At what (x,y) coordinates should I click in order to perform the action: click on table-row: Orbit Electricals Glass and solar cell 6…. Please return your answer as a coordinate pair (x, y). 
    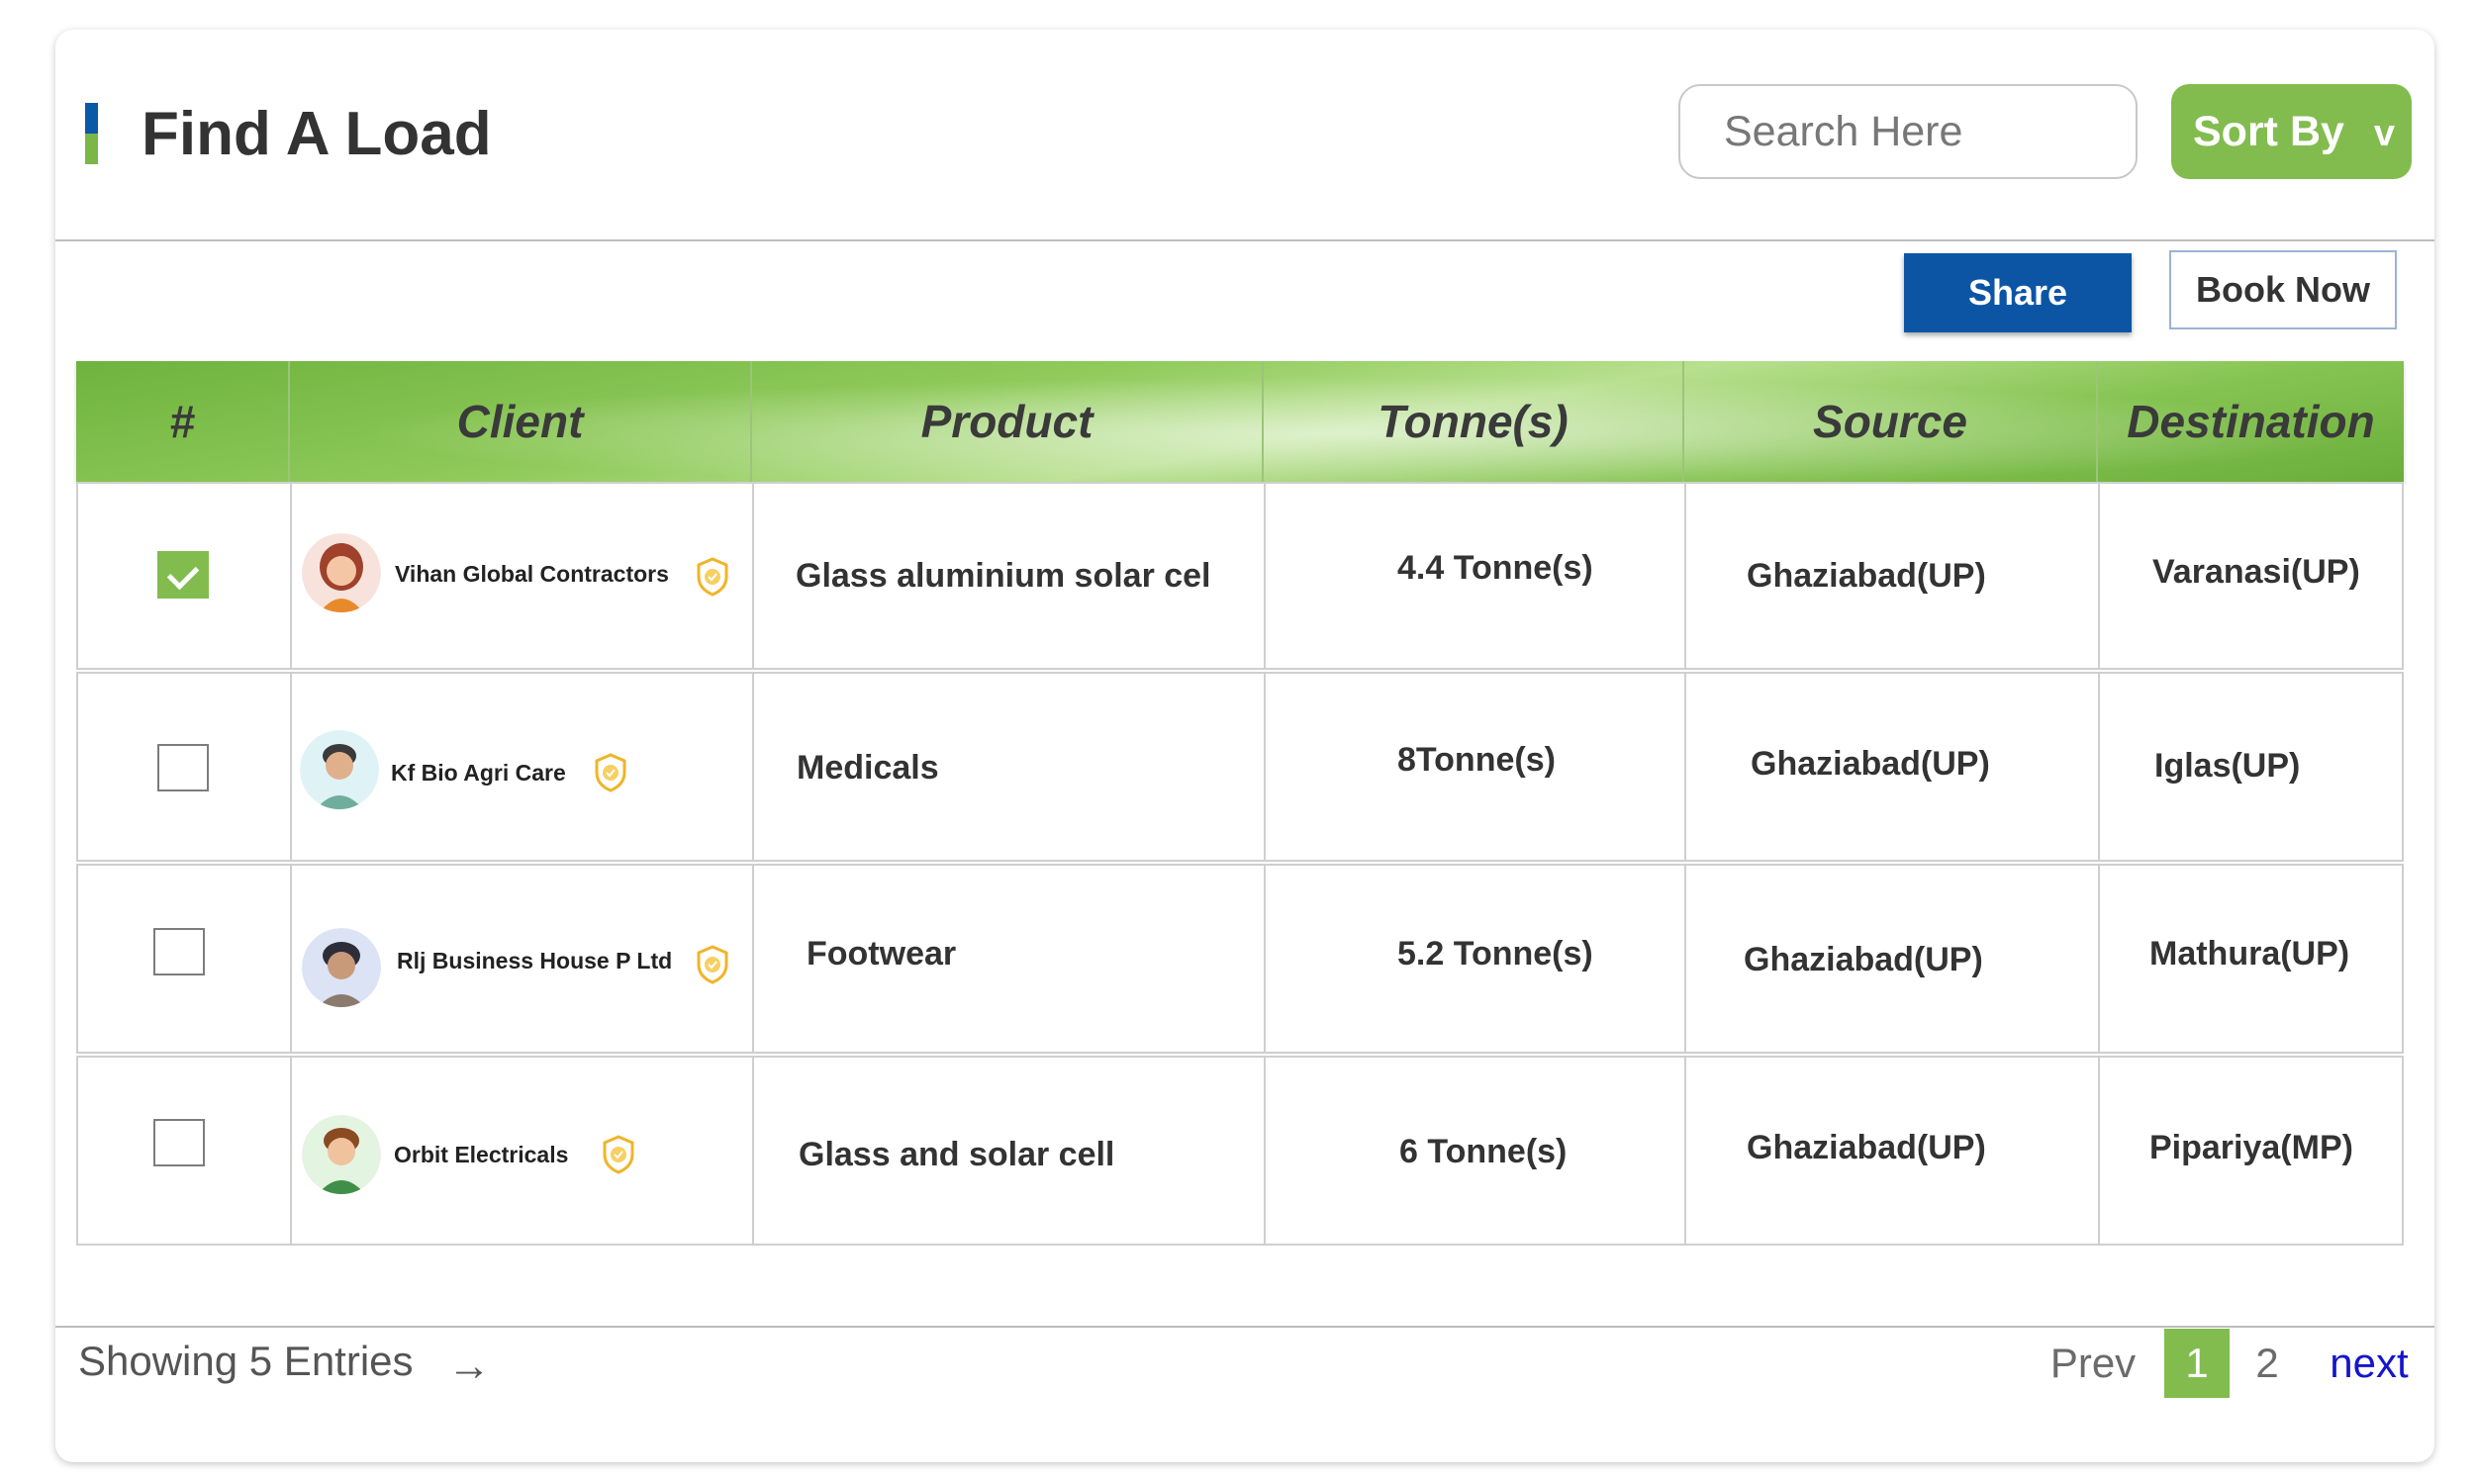
    Looking at the image, I should click on (1240, 1151).